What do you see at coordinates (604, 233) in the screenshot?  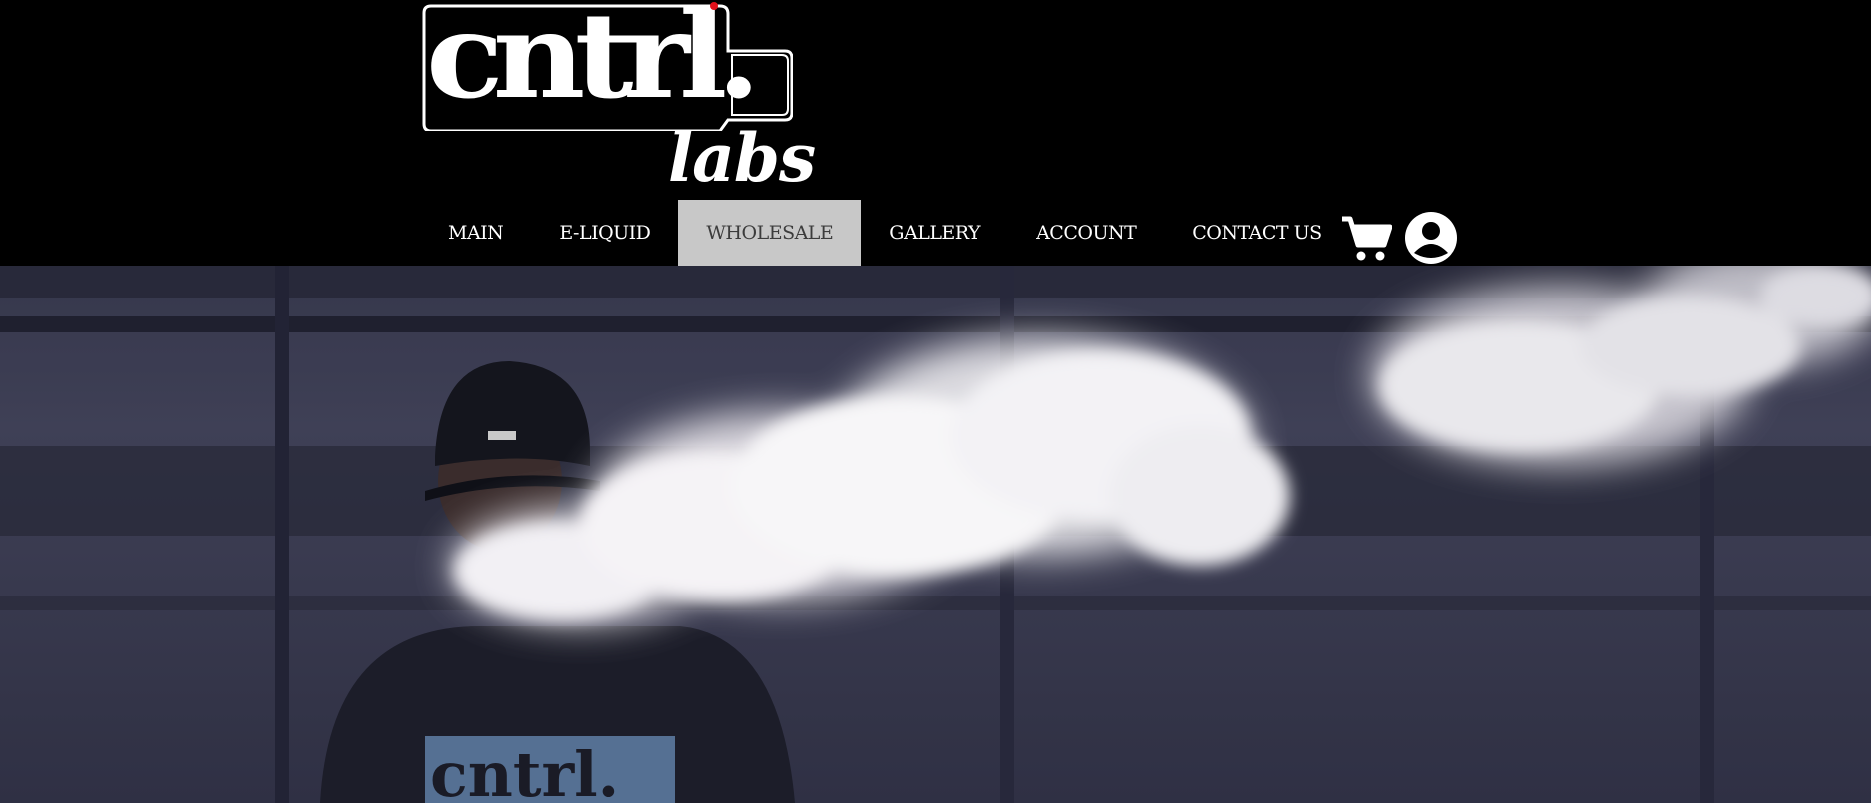 I see `nav-item-e-liquid: E-LIQUID` at bounding box center [604, 233].